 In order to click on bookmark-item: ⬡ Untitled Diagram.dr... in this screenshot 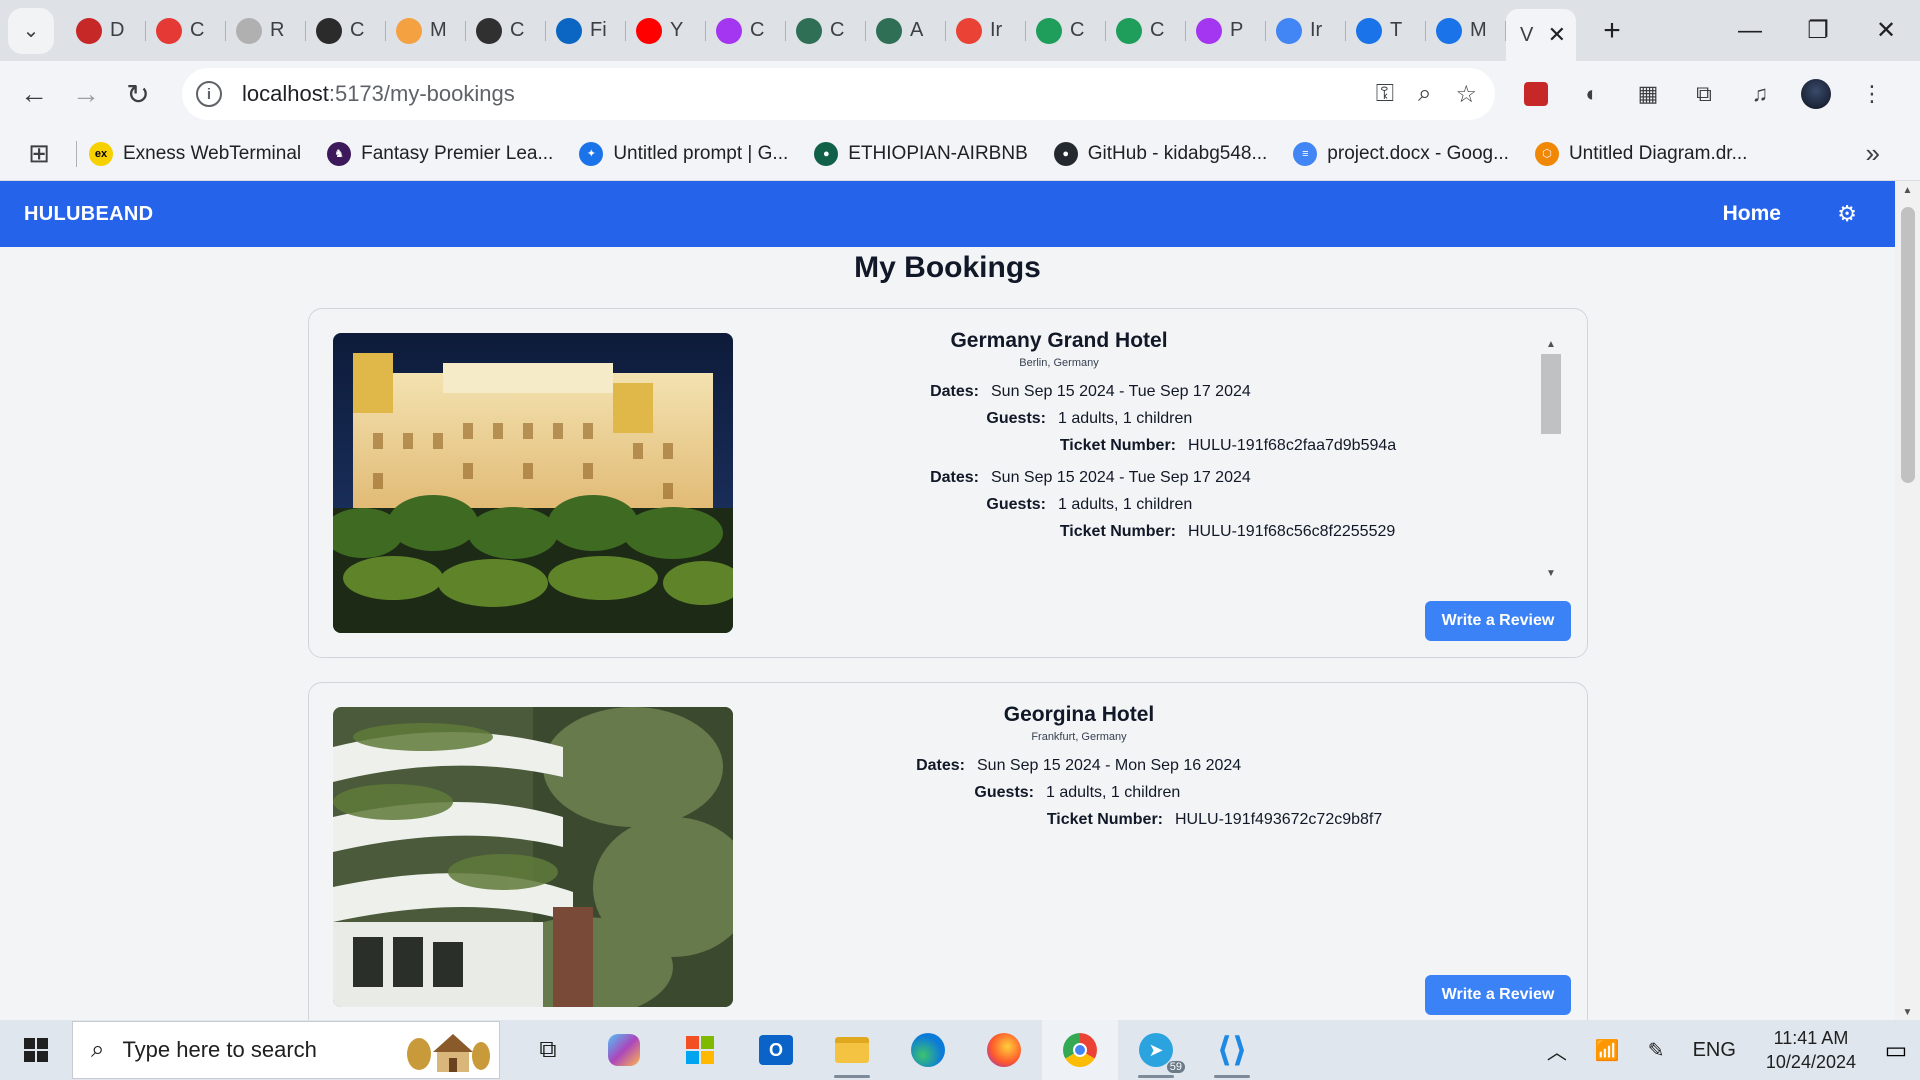, I will do `click(1640, 153)`.